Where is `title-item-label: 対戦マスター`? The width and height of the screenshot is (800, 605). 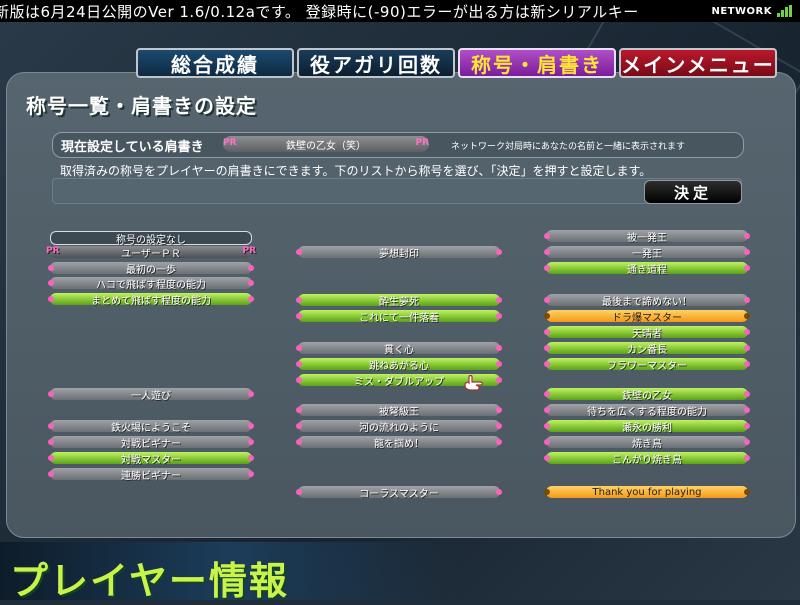 title-item-label: 対戦マスター is located at coordinates (151, 460).